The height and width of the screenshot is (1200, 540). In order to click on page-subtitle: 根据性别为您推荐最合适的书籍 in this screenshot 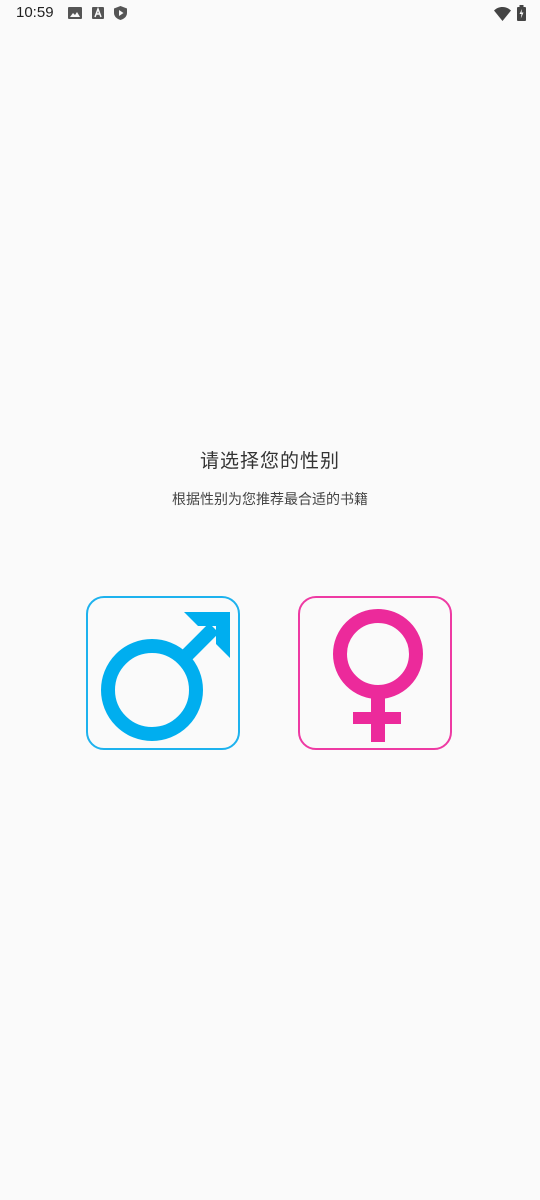, I will do `click(270, 500)`.